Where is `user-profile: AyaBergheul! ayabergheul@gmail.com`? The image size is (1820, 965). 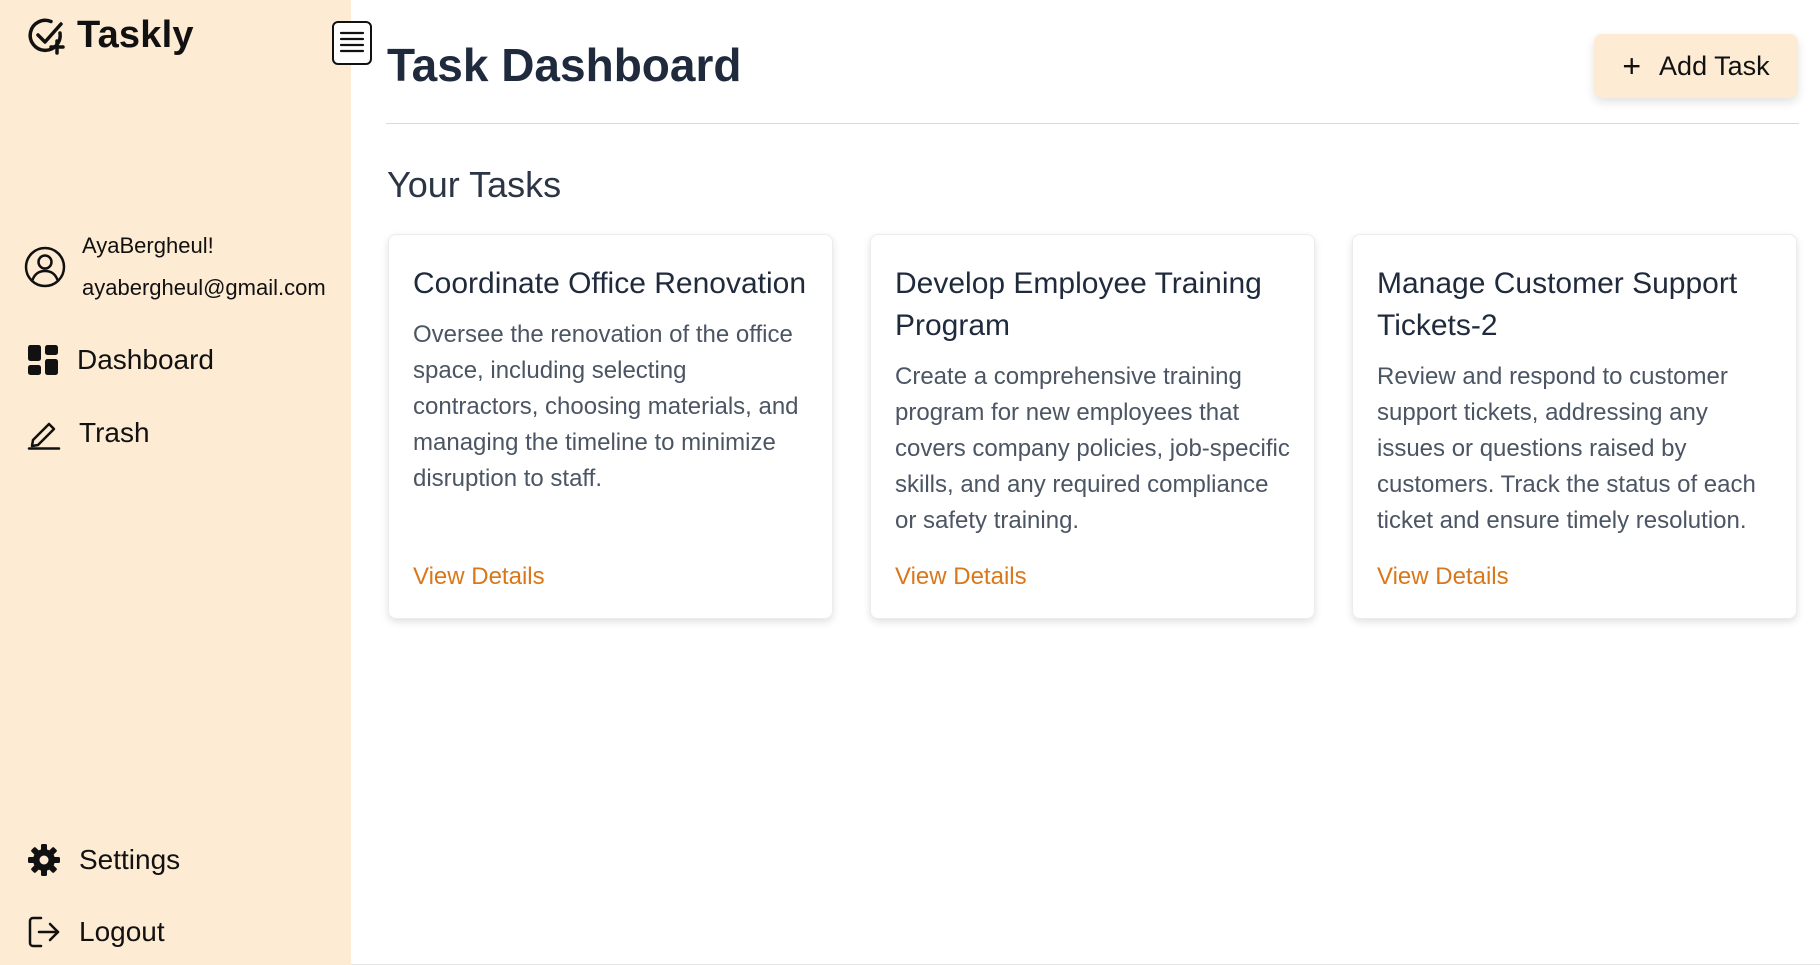 user-profile: AyaBergheul! ayabergheul@gmail.com is located at coordinates (175, 267).